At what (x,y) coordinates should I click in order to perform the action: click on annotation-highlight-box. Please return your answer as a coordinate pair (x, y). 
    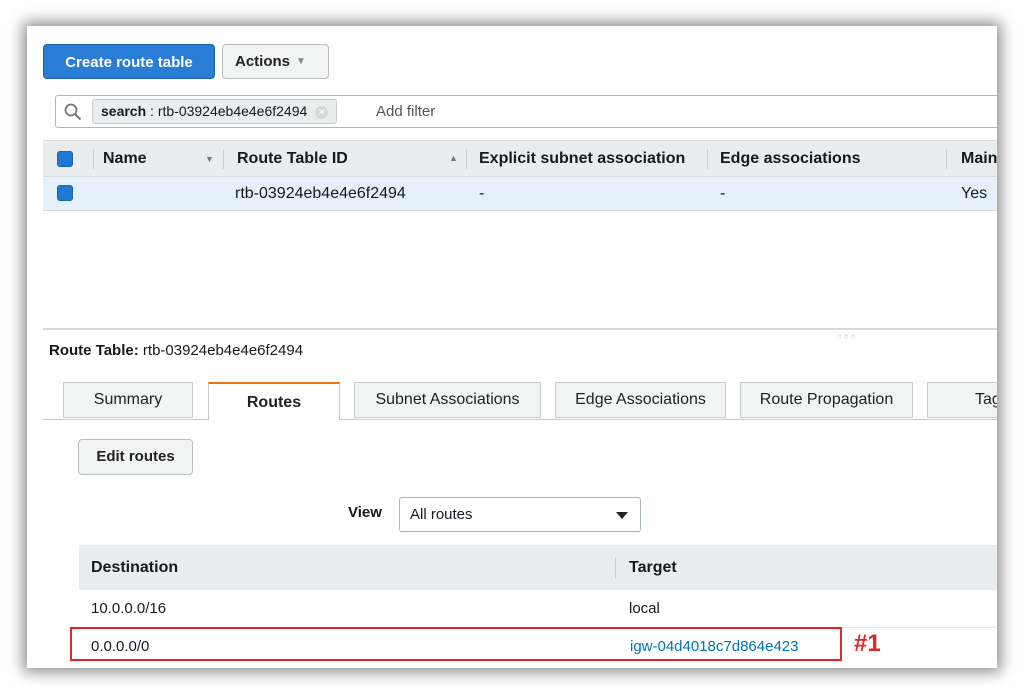
    Looking at the image, I should click on (456, 644).